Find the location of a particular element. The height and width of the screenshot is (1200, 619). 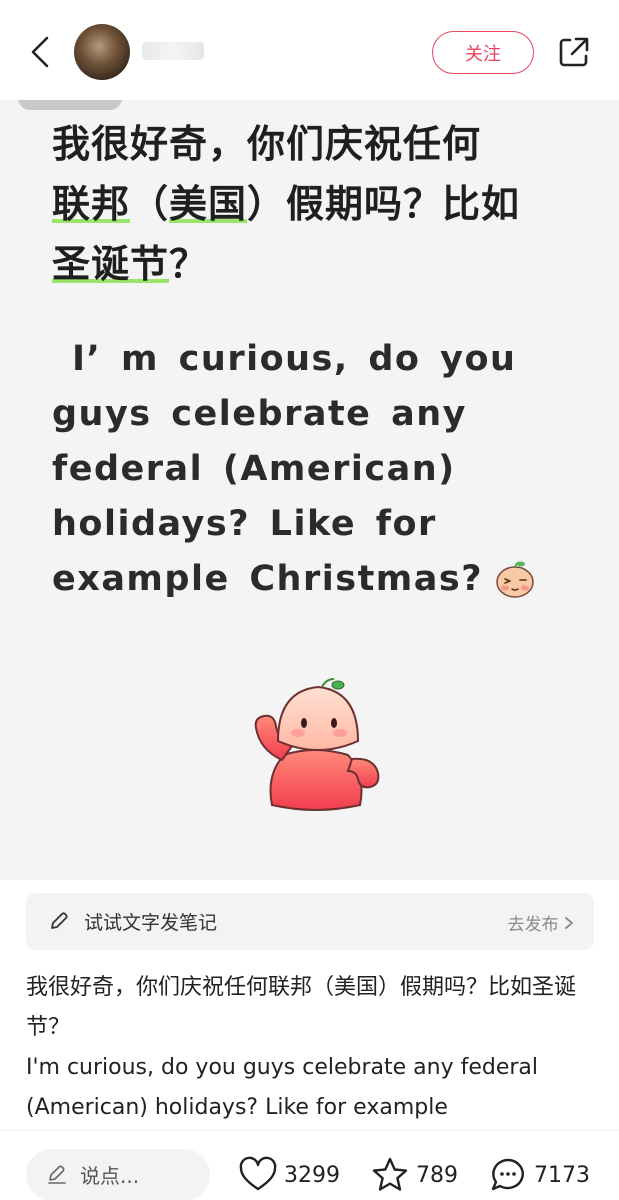

image-indicator is located at coordinates (70, 105).